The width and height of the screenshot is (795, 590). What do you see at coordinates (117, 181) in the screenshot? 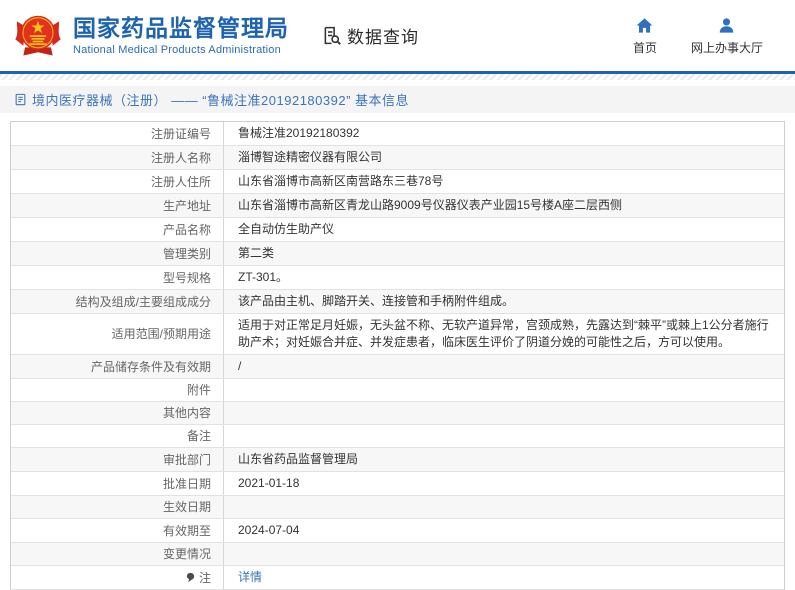
I see `row-label: 注册人住所` at bounding box center [117, 181].